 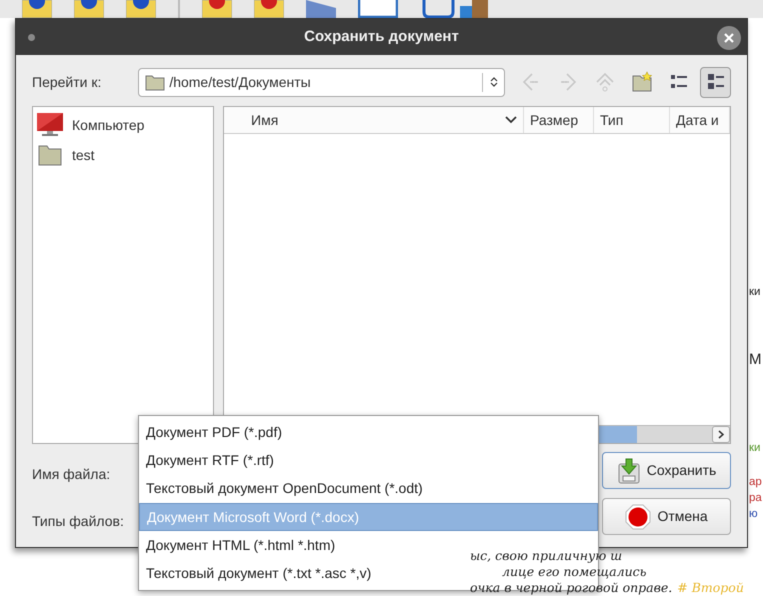 I want to click on text-fragment: ра, so click(x=755, y=498).